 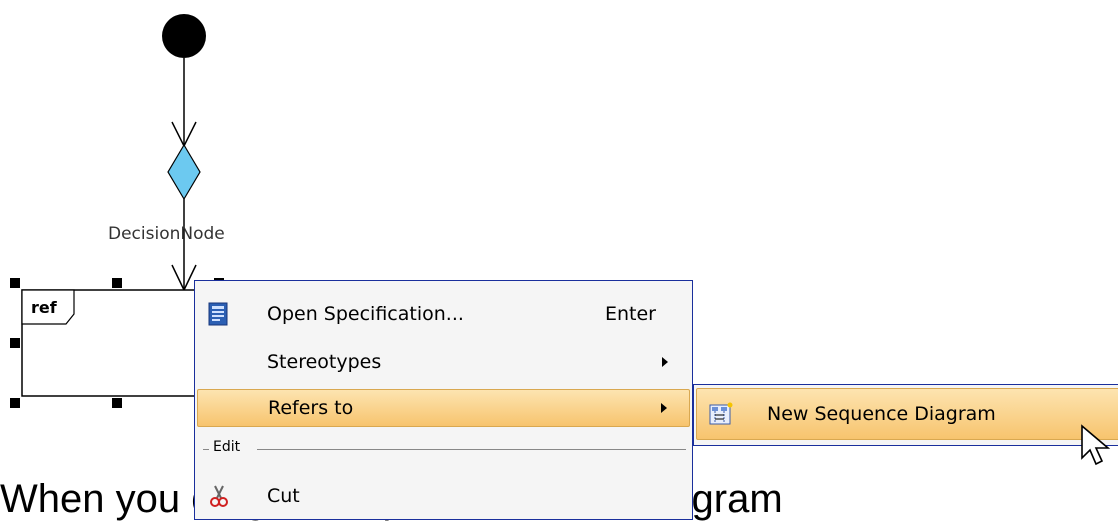 I want to click on group-header-label: Edit, so click(x=227, y=447).